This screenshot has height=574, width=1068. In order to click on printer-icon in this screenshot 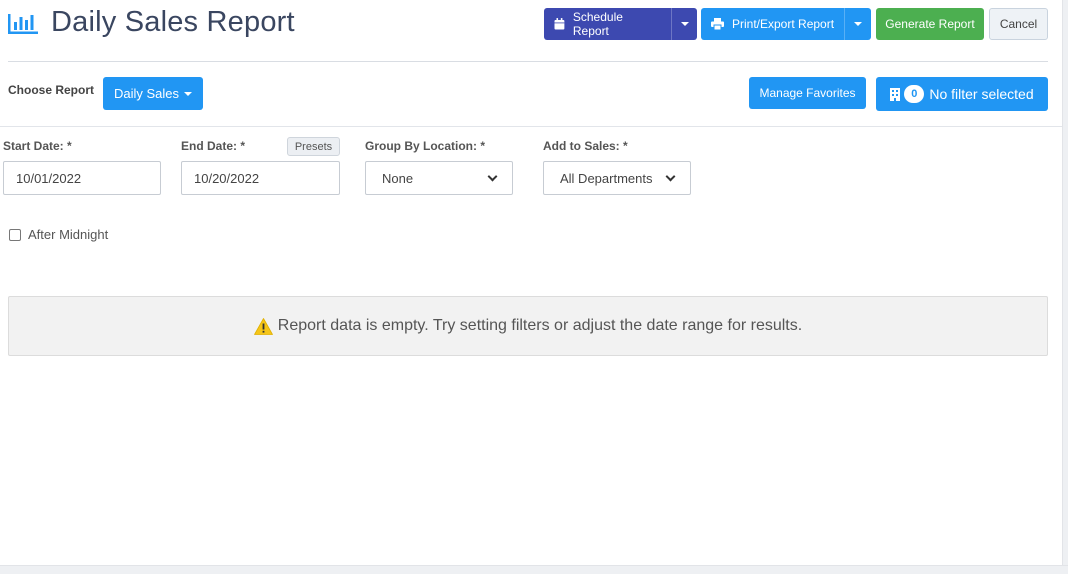, I will do `click(717, 24)`.